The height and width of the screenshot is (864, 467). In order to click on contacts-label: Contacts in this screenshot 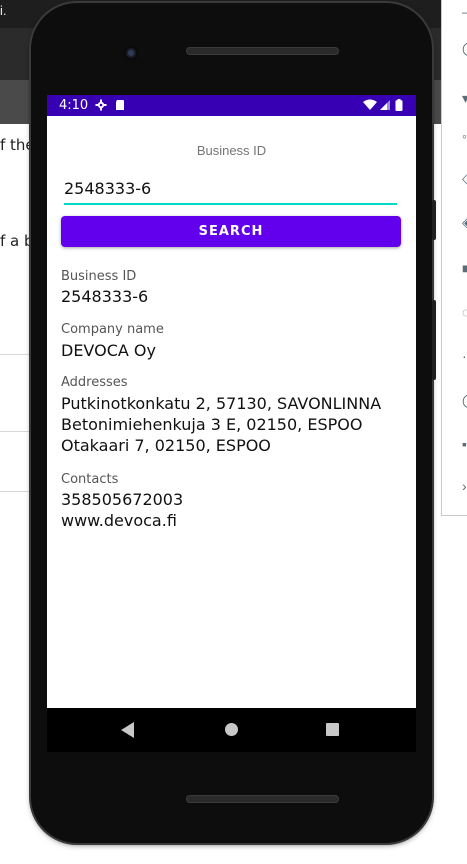, I will do `click(90, 479)`.